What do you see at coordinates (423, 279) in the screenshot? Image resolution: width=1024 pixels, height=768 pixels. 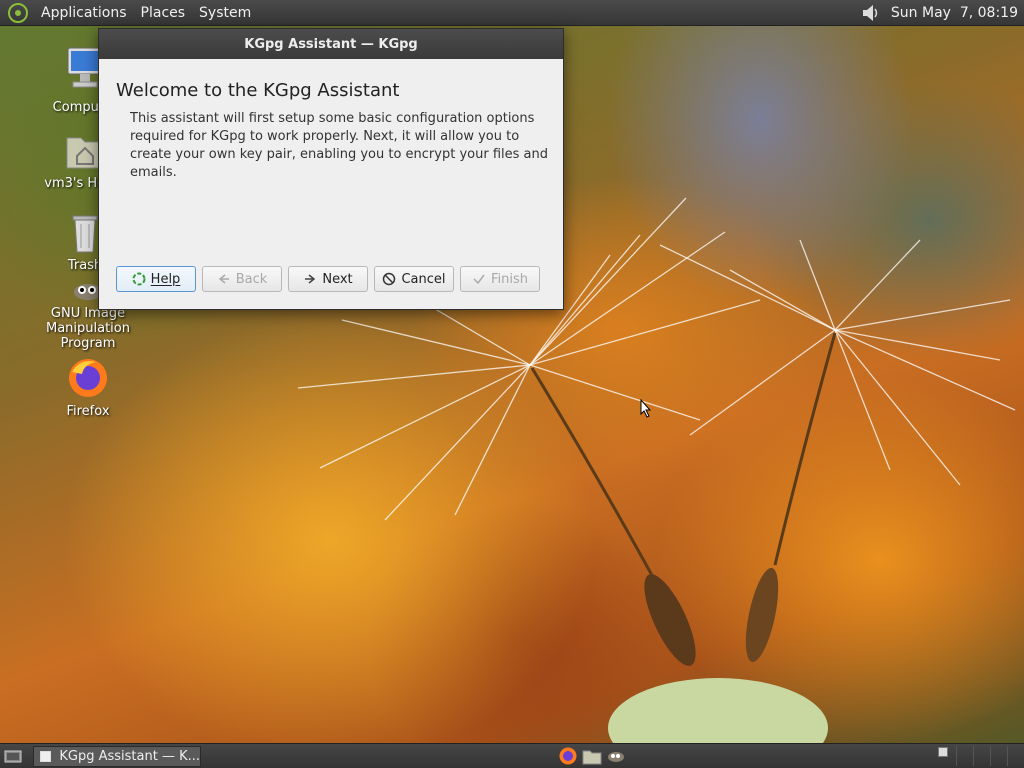 I see `cancel-label: Cancel` at bounding box center [423, 279].